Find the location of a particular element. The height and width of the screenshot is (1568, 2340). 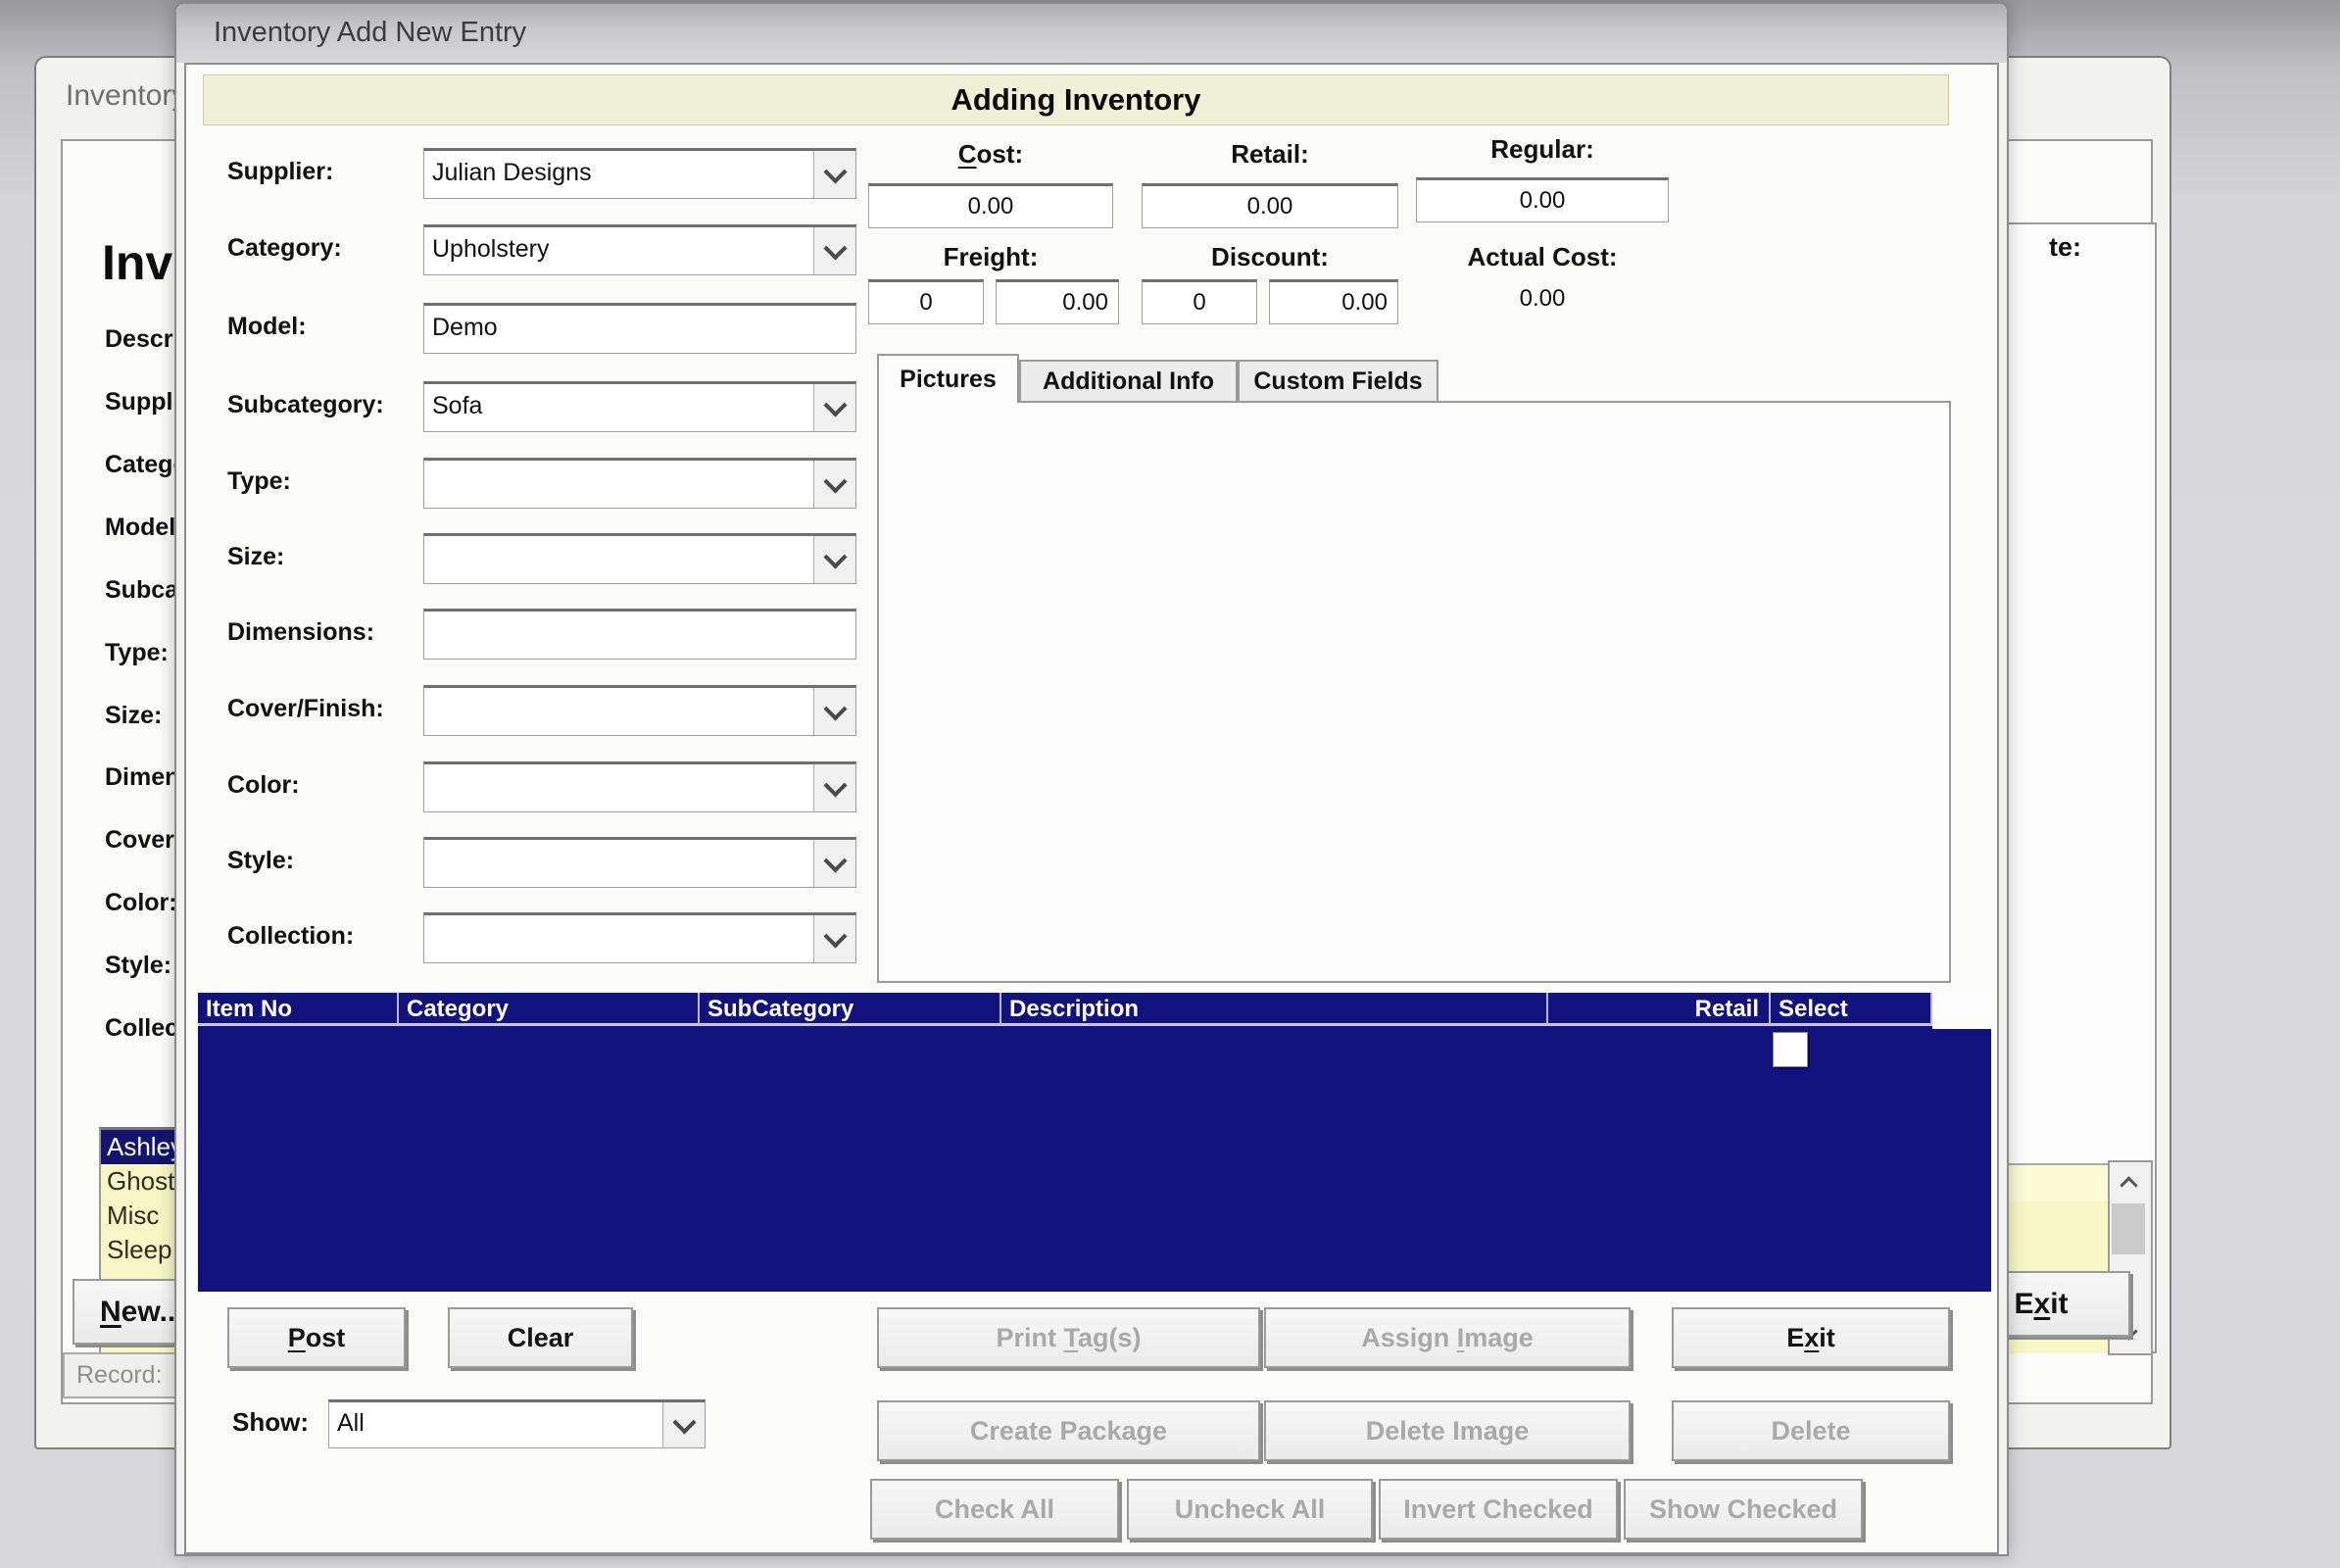

clear-label: Clear is located at coordinates (540, 1337).